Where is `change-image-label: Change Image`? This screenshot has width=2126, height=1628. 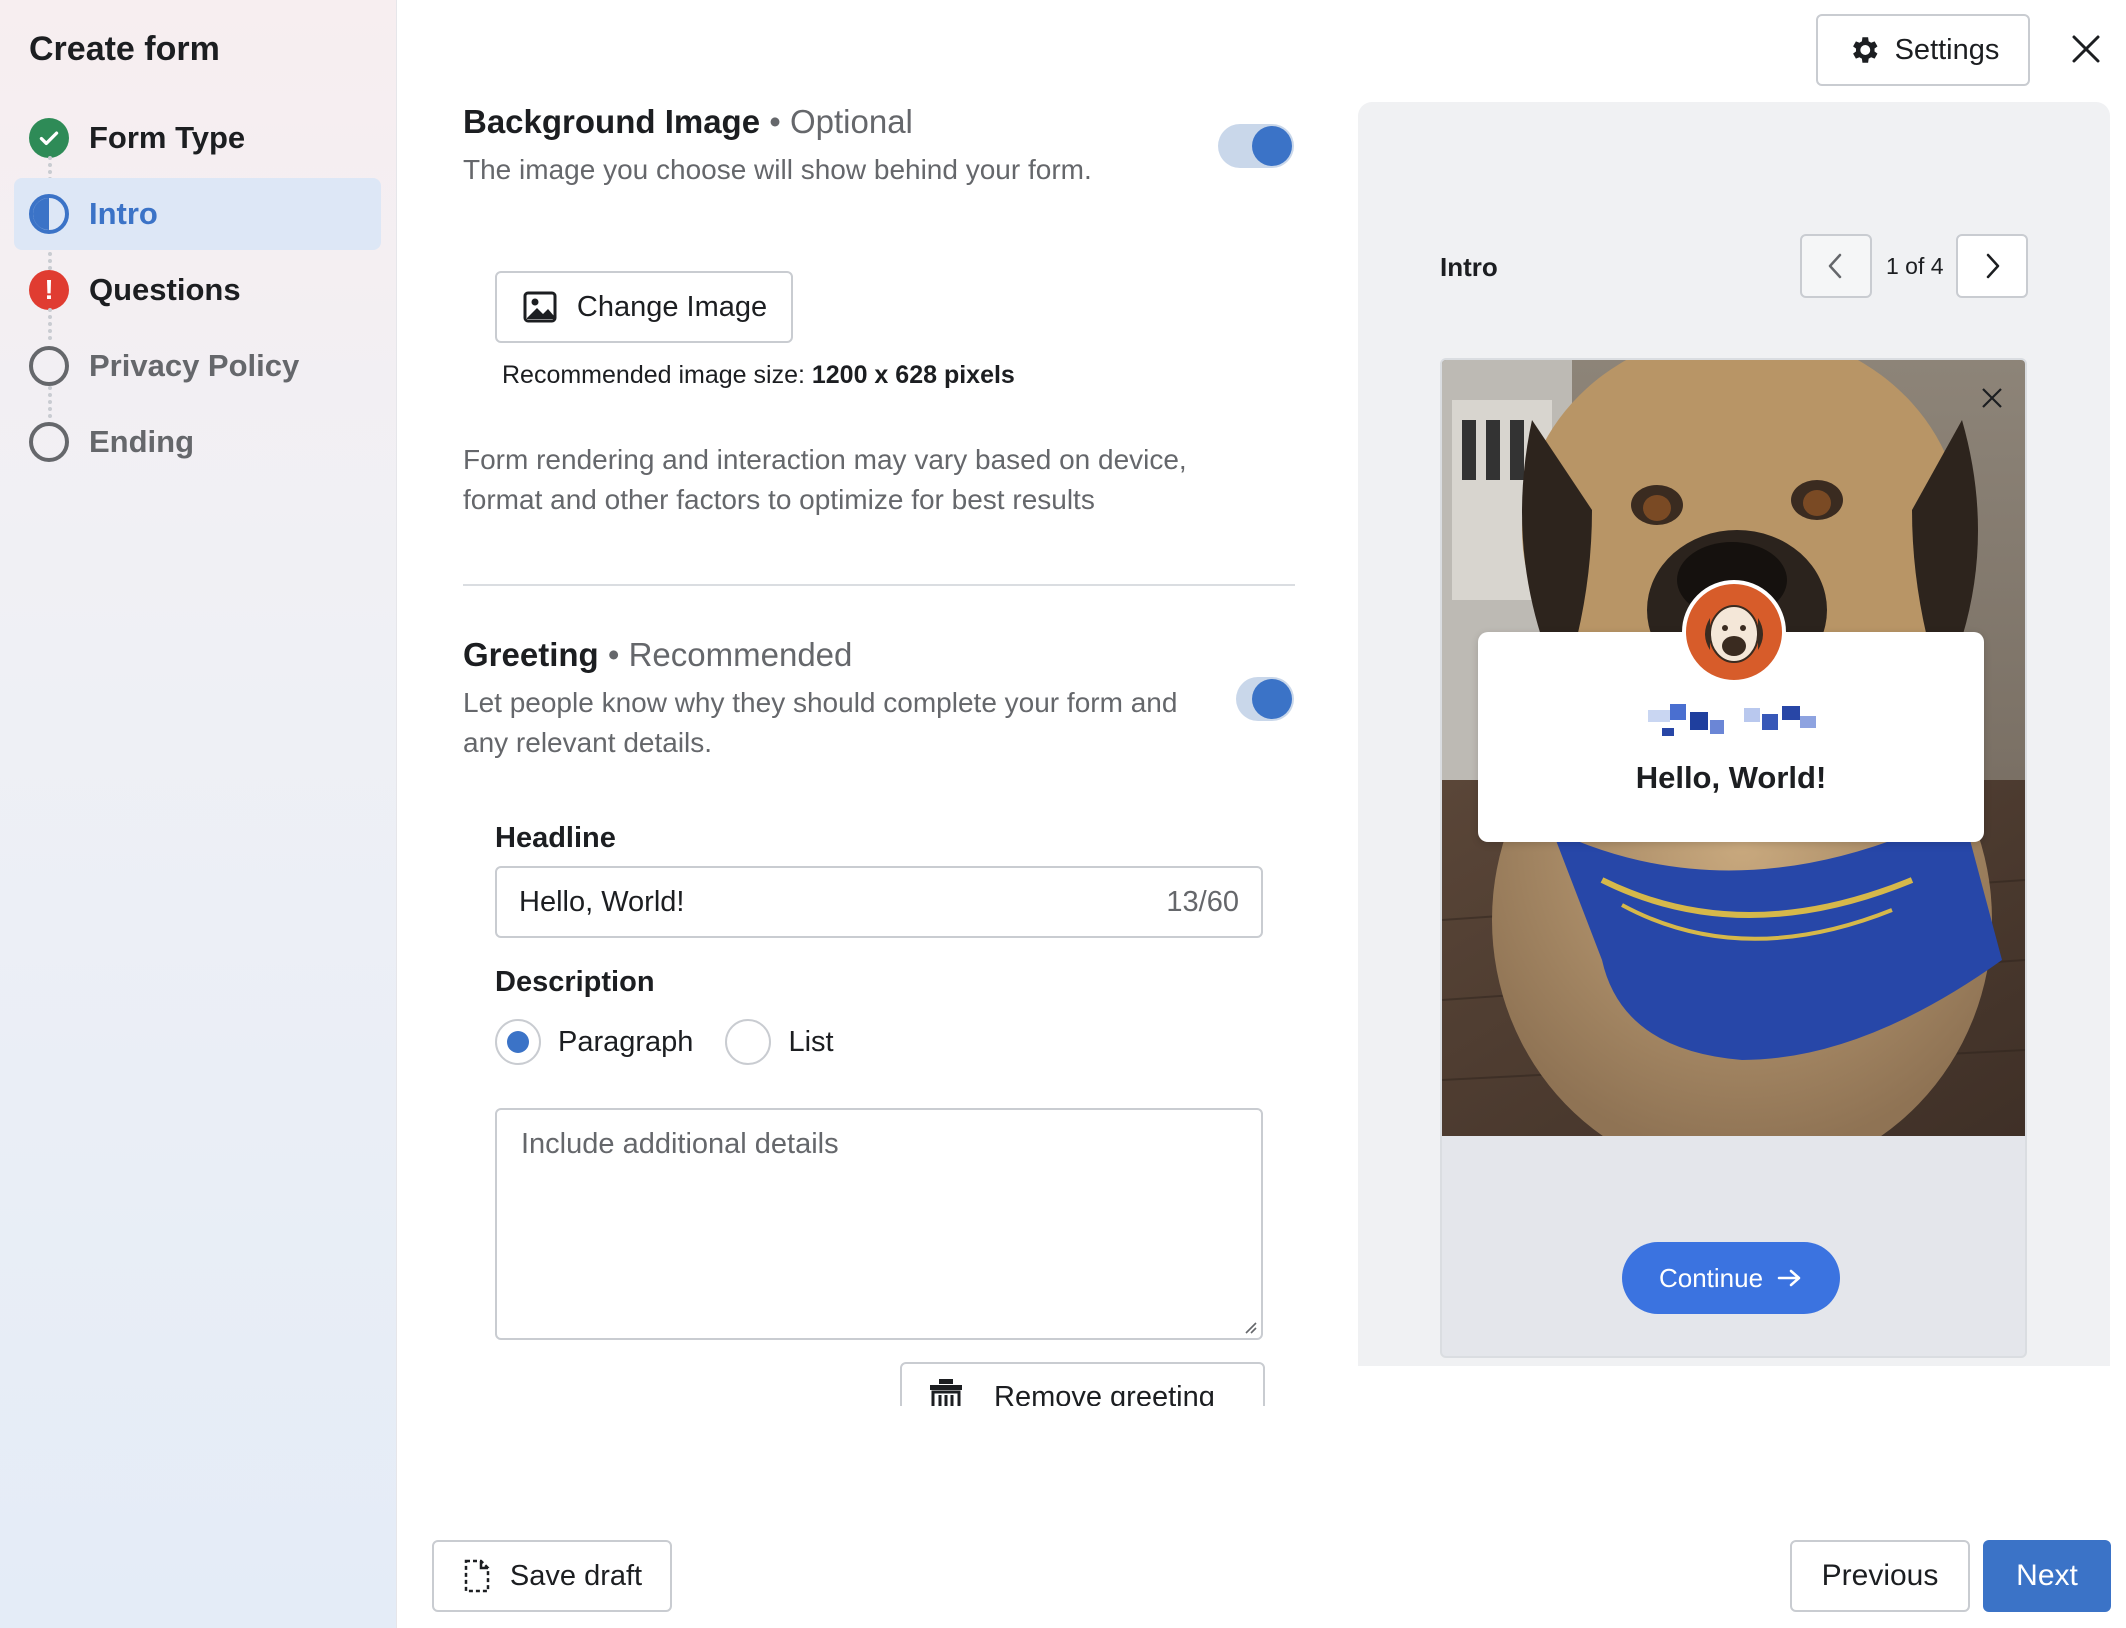
change-image-label: Change Image is located at coordinates (672, 306).